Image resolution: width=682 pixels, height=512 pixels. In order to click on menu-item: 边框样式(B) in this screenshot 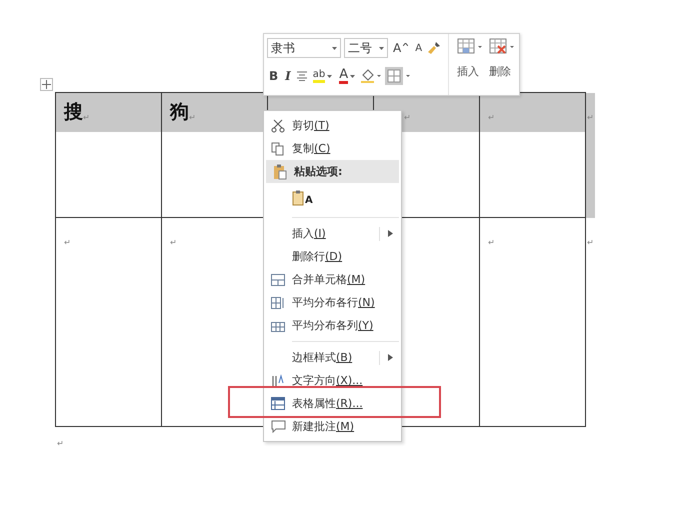, I will do `click(332, 357)`.